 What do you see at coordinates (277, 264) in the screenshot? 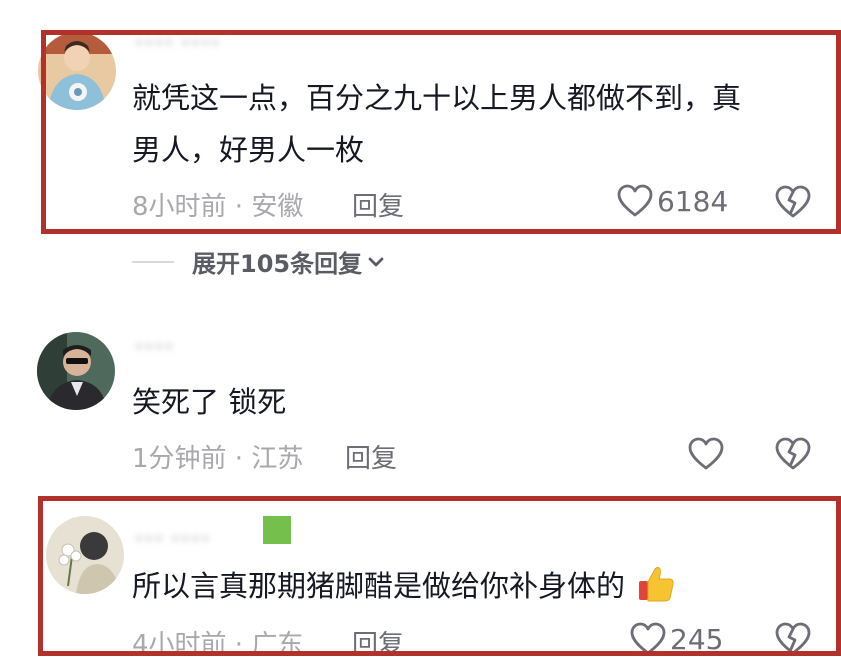
I see `expand-replies-label: 展开105条回复` at bounding box center [277, 264].